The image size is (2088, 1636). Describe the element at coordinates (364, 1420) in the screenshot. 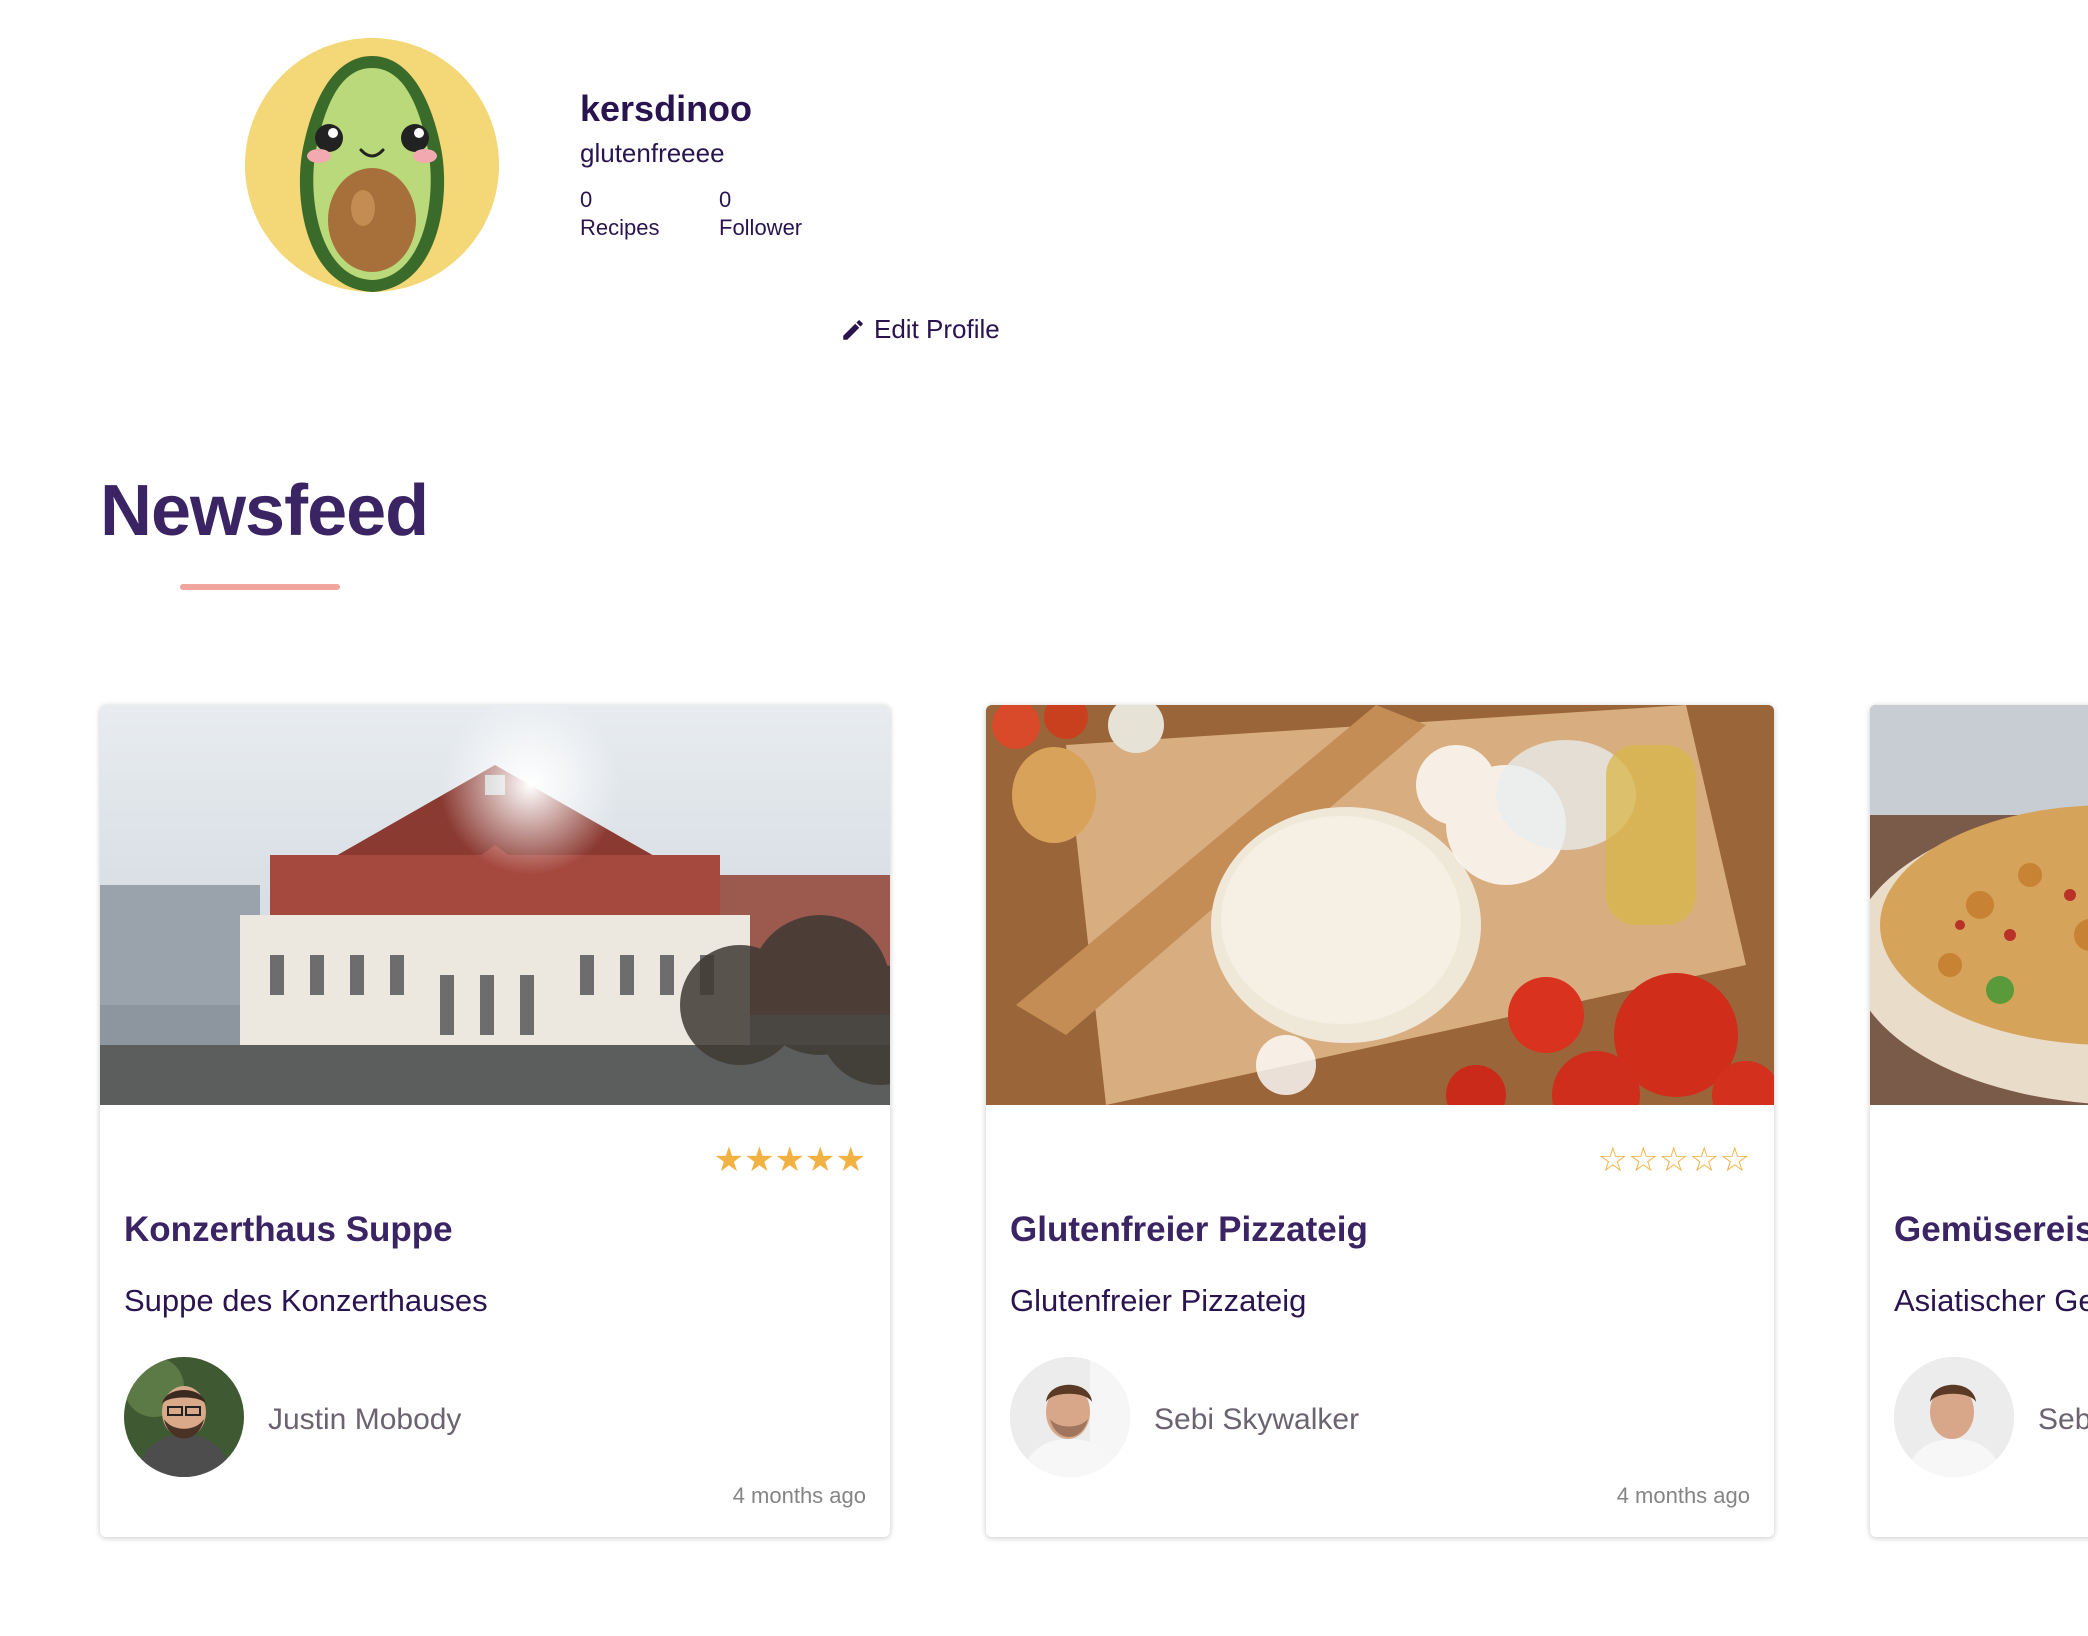

I see `author-name: Justin Mobody` at that location.